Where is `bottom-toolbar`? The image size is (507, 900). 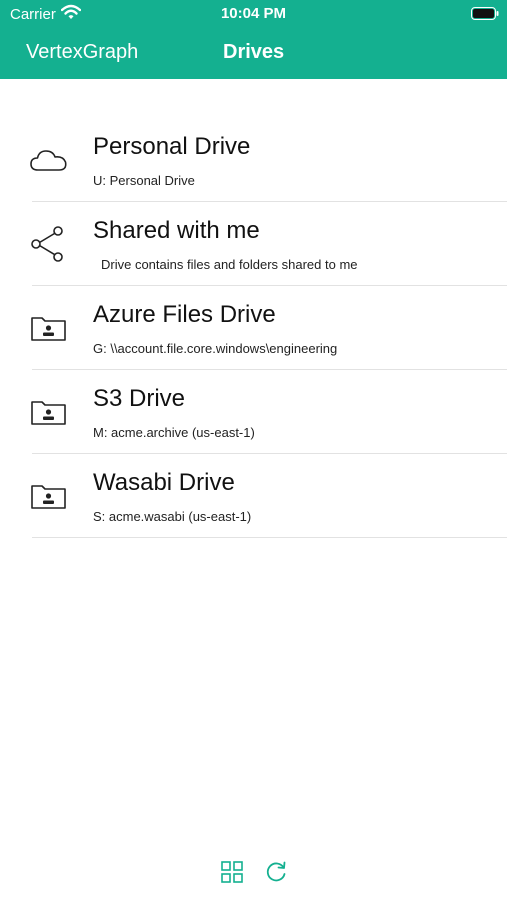 bottom-toolbar is located at coordinates (253, 872).